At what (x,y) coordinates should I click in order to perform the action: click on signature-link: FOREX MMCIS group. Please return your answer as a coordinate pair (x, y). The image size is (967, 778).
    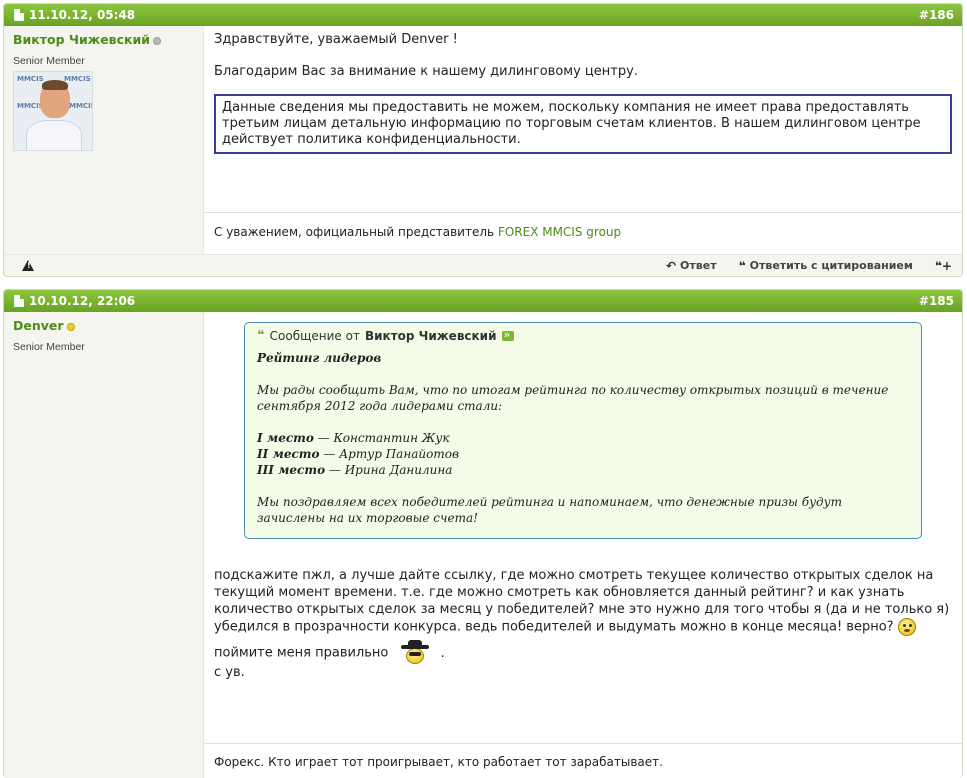
    Looking at the image, I should click on (559, 232).